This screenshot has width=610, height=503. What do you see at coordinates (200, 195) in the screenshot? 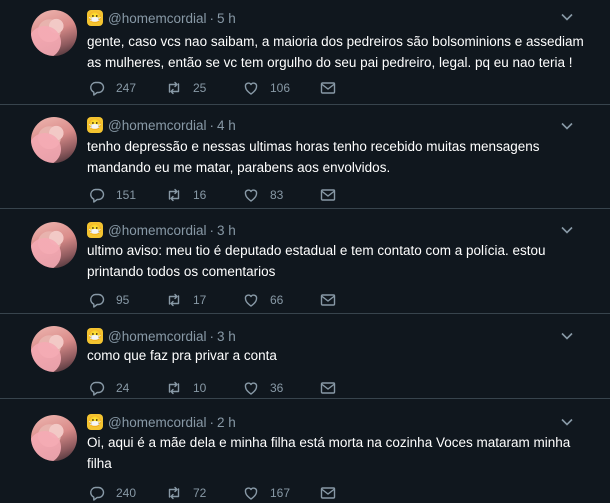
I see `retweet-count: 16` at bounding box center [200, 195].